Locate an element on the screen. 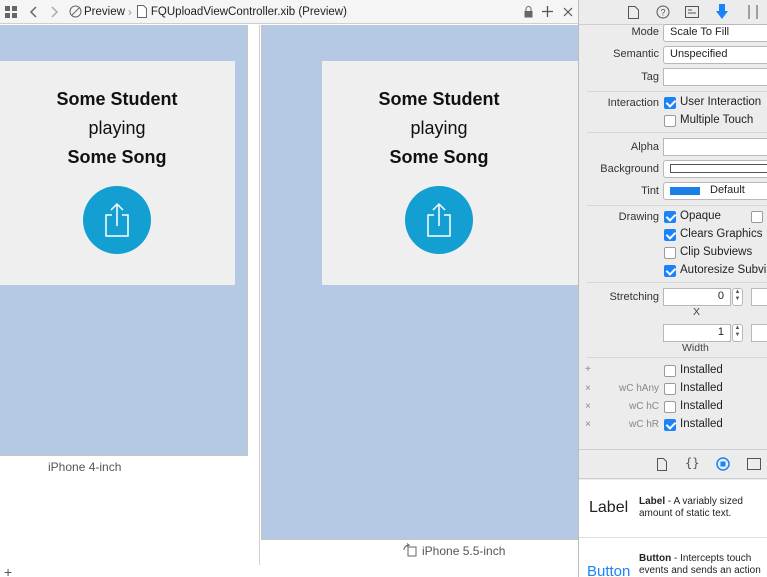 Image resolution: width=767 pixels, height=577 pixels. clip-subviews-checkbox is located at coordinates (670, 253).